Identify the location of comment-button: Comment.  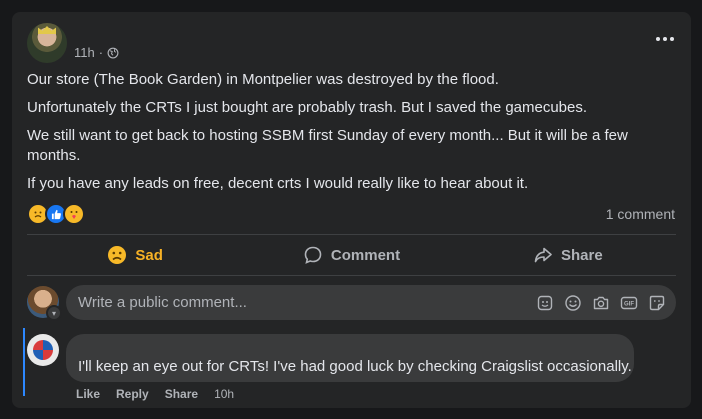
(351, 255).